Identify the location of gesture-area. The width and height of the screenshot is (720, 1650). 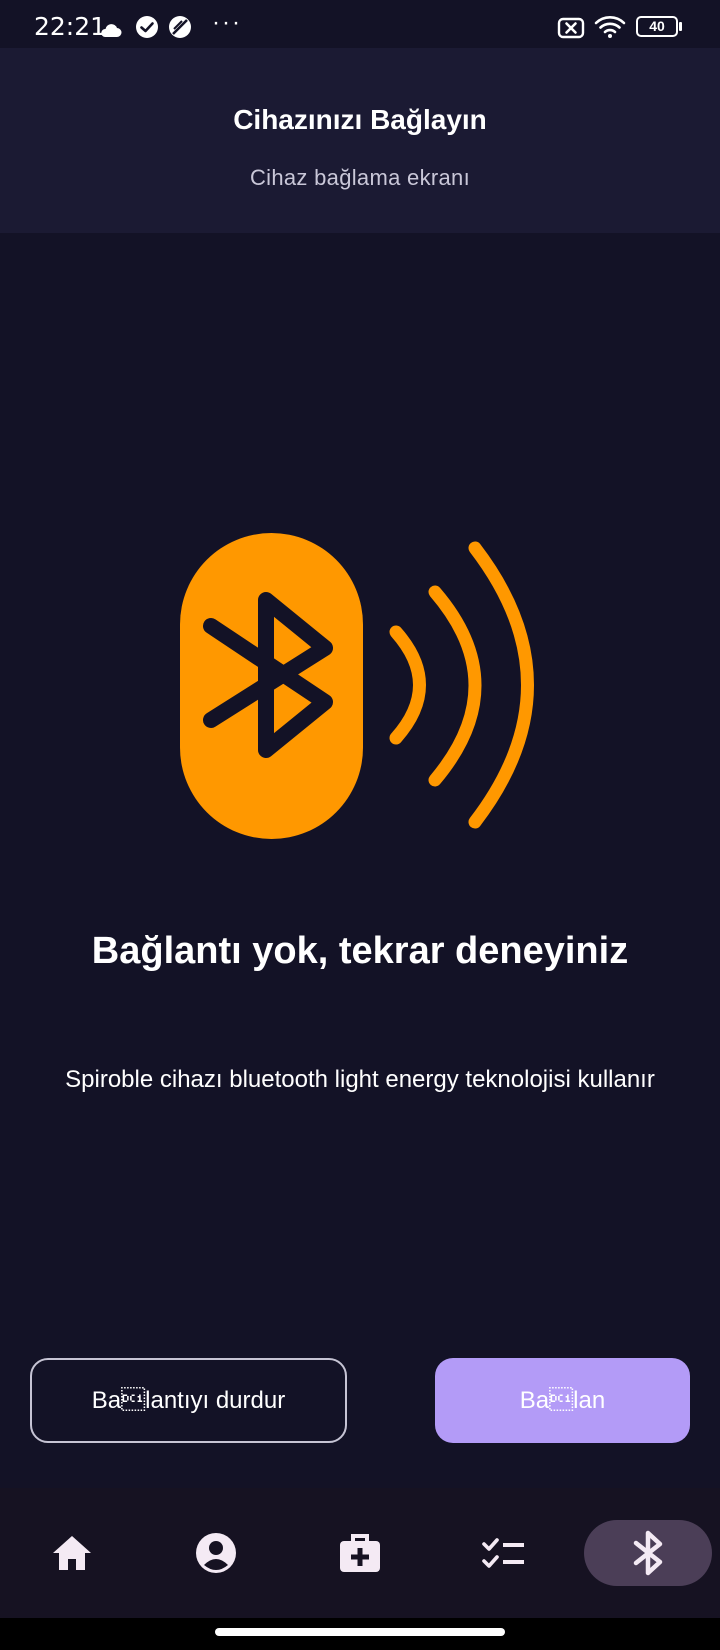
(360, 1634).